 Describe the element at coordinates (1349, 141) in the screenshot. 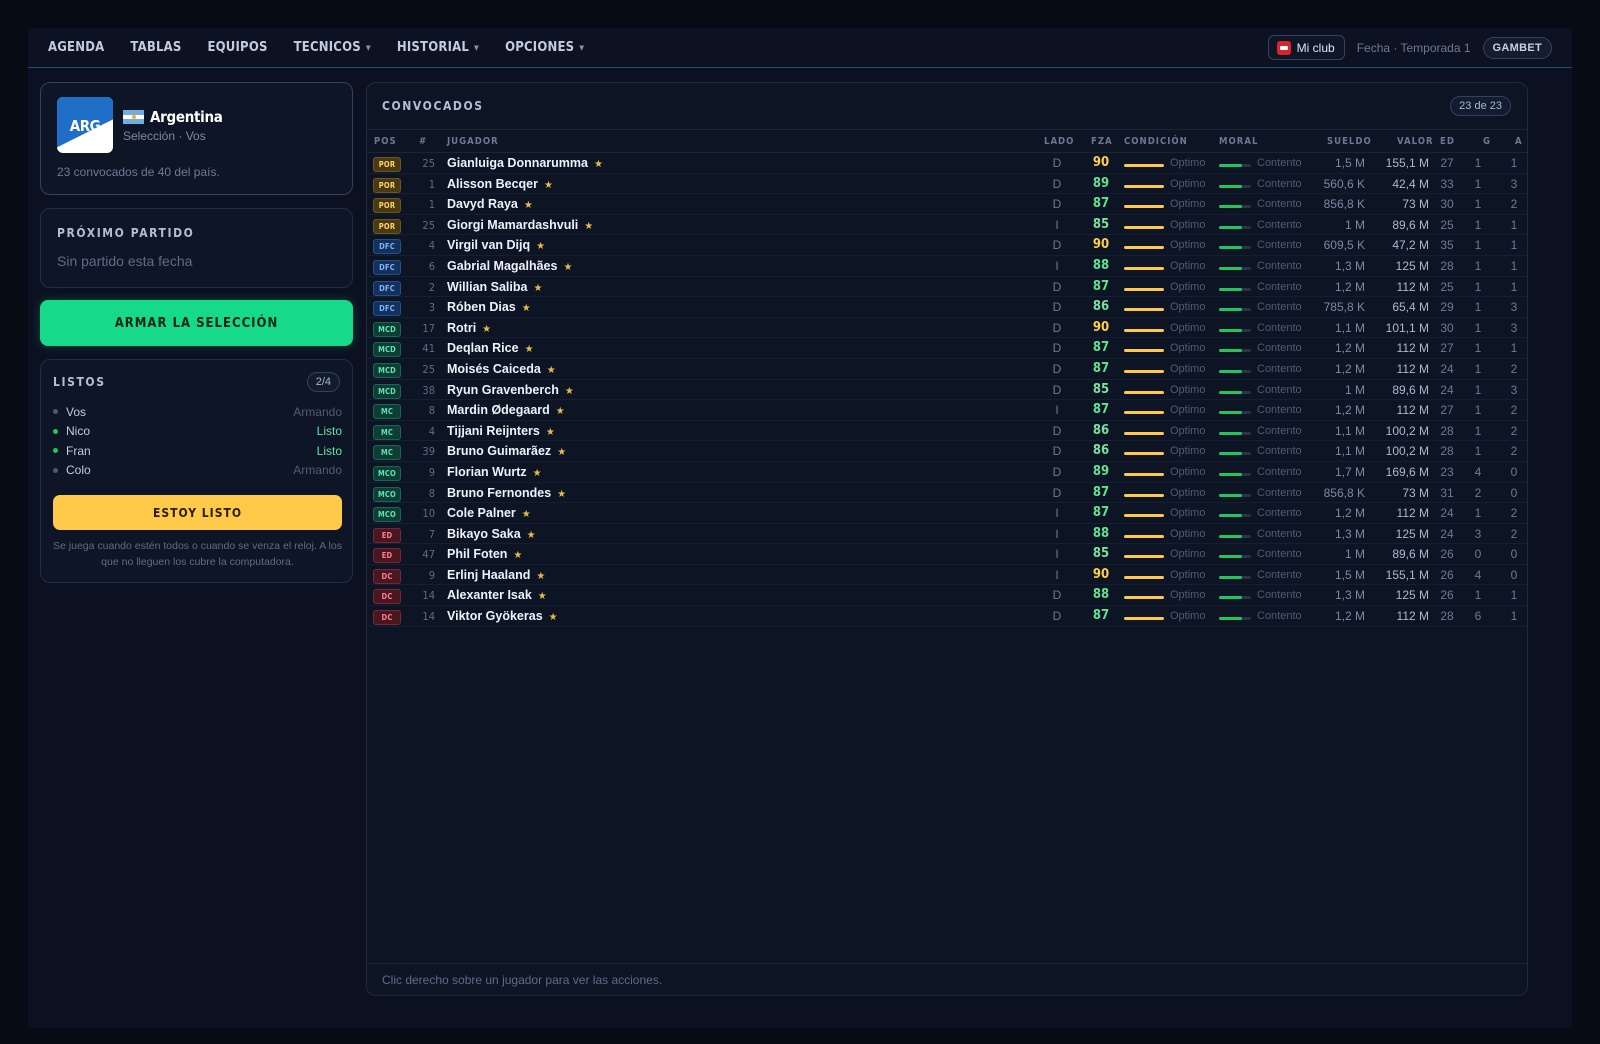

I see `header-sueldo: SUELDO` at that location.